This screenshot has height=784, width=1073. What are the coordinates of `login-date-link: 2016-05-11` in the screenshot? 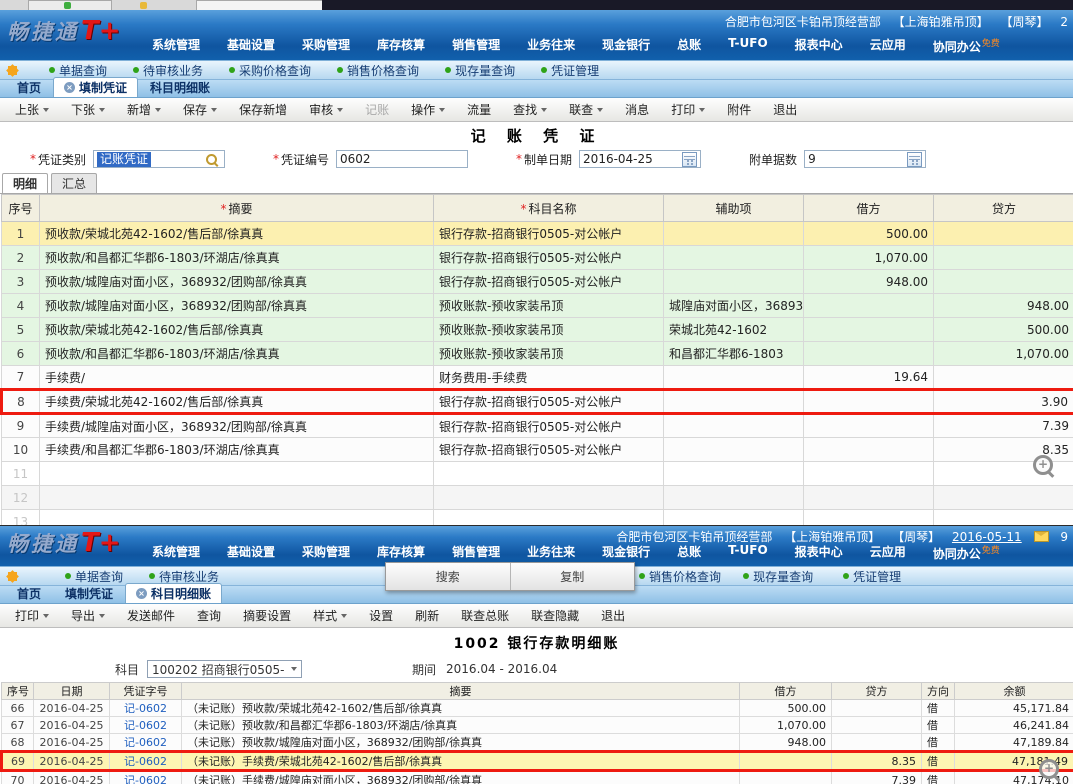 It's located at (987, 537).